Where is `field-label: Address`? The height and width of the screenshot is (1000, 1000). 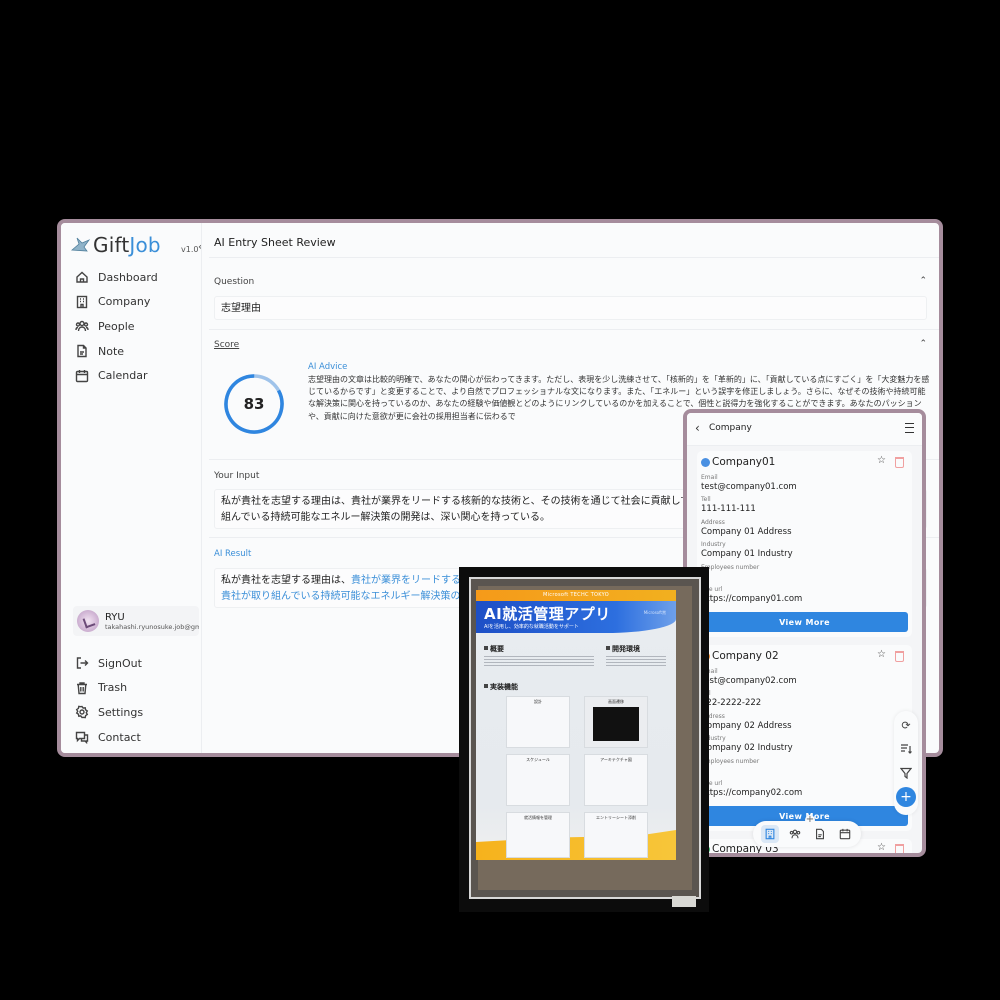
field-label: Address is located at coordinates (713, 522).